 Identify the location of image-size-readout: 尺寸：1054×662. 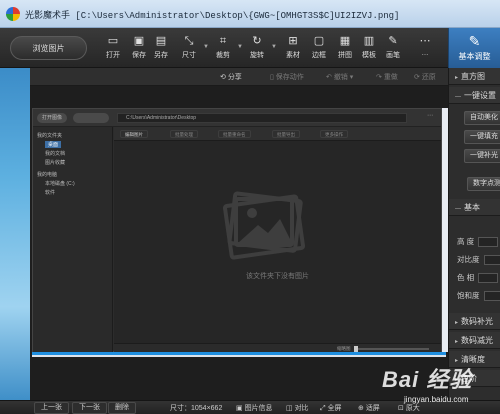
(196, 408).